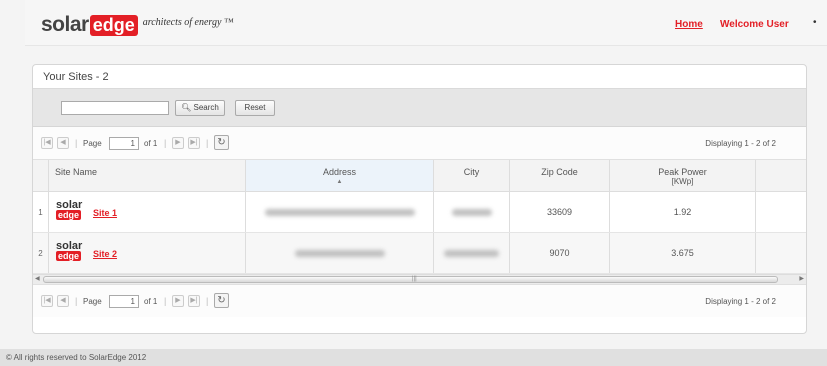  Describe the element at coordinates (682, 172) in the screenshot. I see `column-header-peak-label: Peak Power` at that location.